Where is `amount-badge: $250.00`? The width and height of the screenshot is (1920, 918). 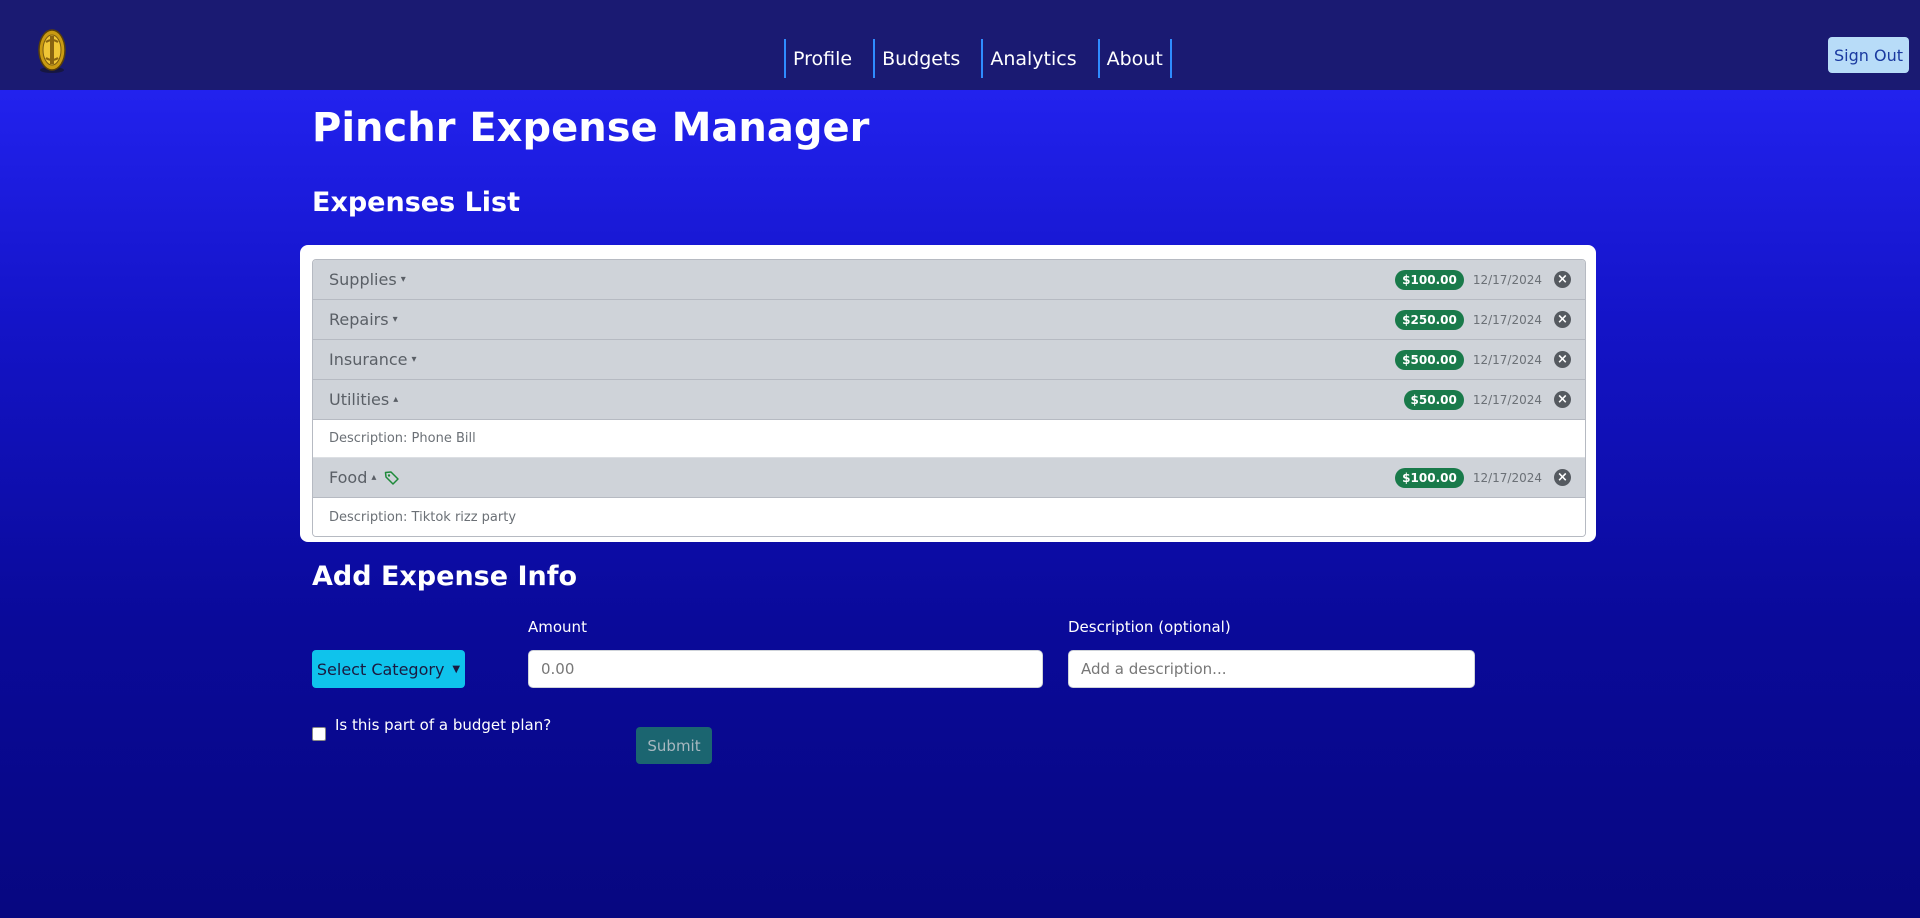 amount-badge: $250.00 is located at coordinates (1429, 319).